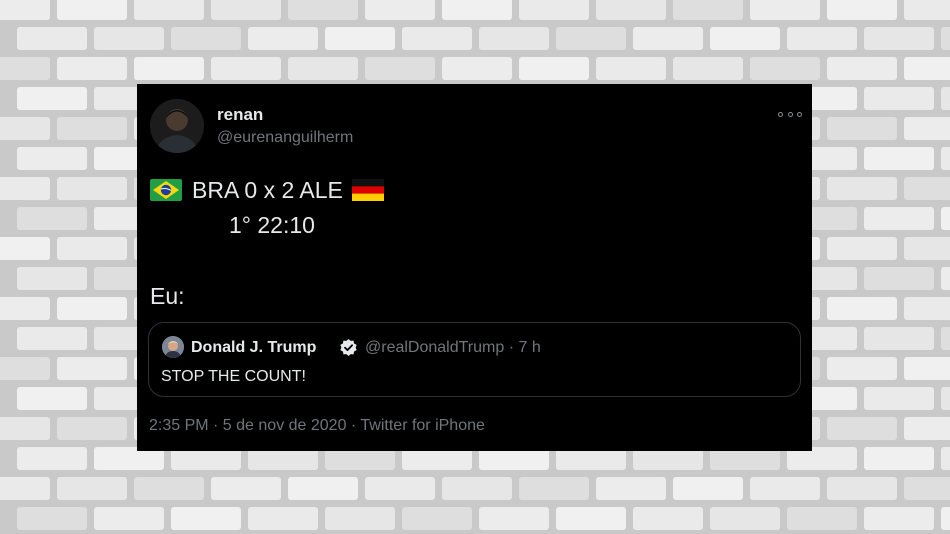 The height and width of the screenshot is (534, 950). Describe the element at coordinates (166, 190) in the screenshot. I see `brazil-flag-icon` at that location.